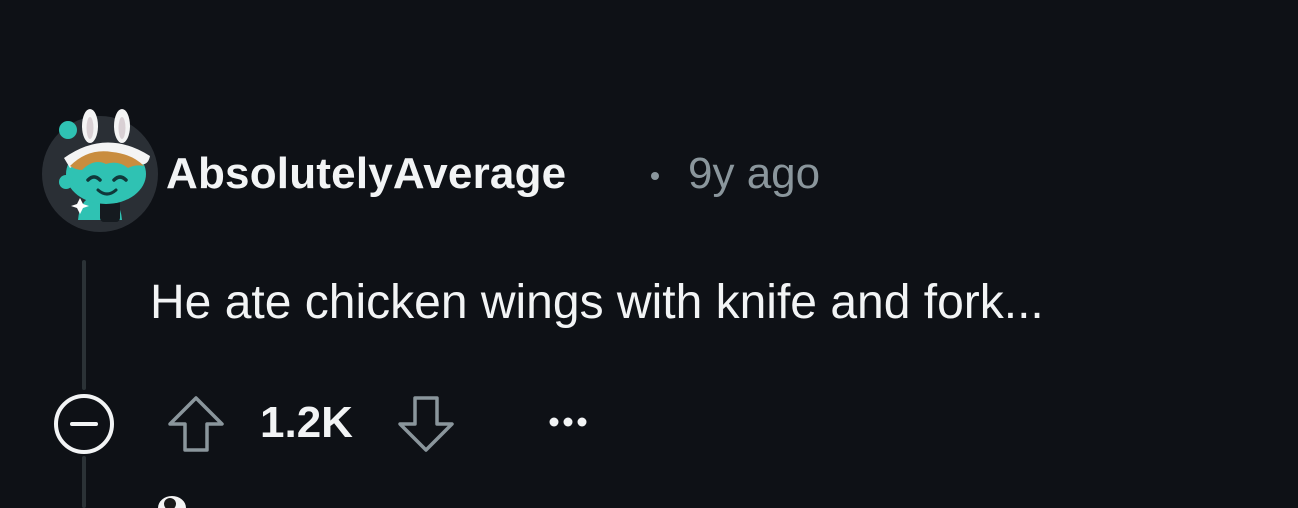 This screenshot has height=508, width=1298. What do you see at coordinates (84, 482) in the screenshot?
I see `thread-line-continuation` at bounding box center [84, 482].